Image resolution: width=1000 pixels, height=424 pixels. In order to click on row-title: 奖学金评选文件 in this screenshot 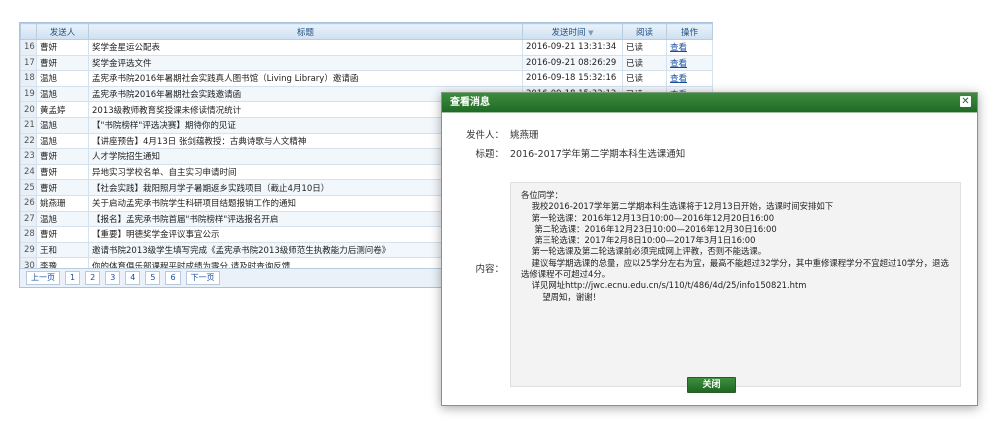, I will do `click(305, 63)`.